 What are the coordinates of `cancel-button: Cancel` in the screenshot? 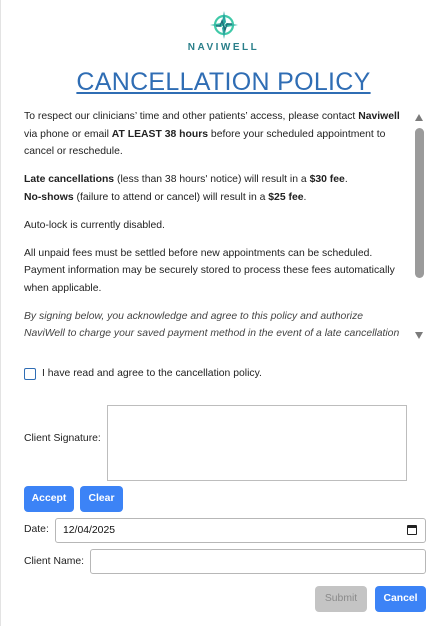 It's located at (400, 599).